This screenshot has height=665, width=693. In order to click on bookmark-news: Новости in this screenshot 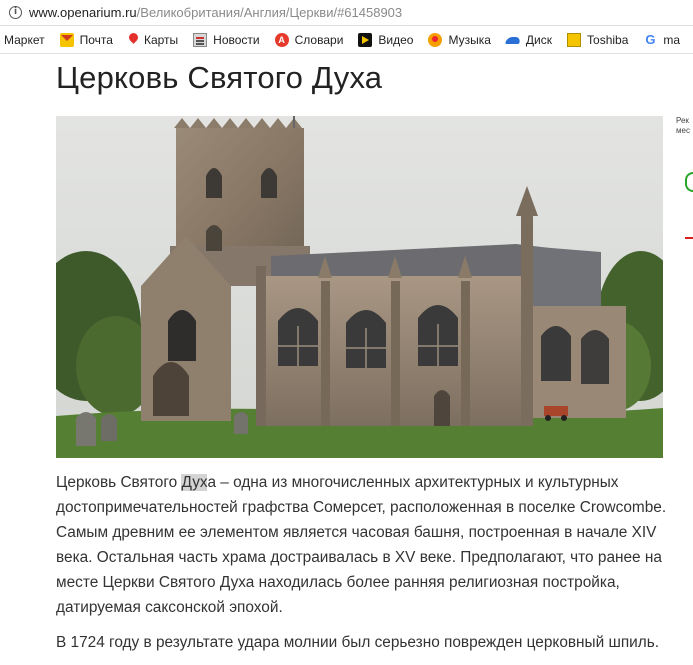, I will do `click(226, 40)`.